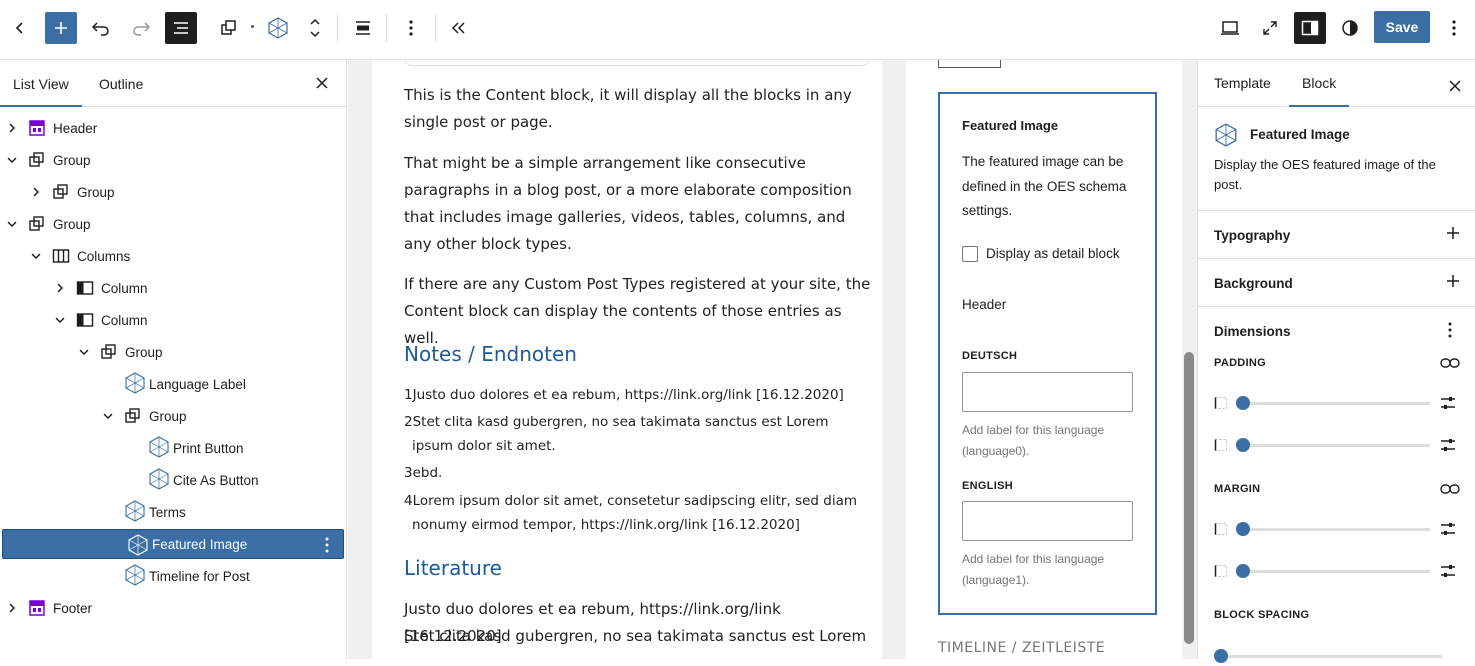 Image resolution: width=1475 pixels, height=666 pixels. Describe the element at coordinates (197, 384) in the screenshot. I see `list-view-item-label: Language Label` at that location.